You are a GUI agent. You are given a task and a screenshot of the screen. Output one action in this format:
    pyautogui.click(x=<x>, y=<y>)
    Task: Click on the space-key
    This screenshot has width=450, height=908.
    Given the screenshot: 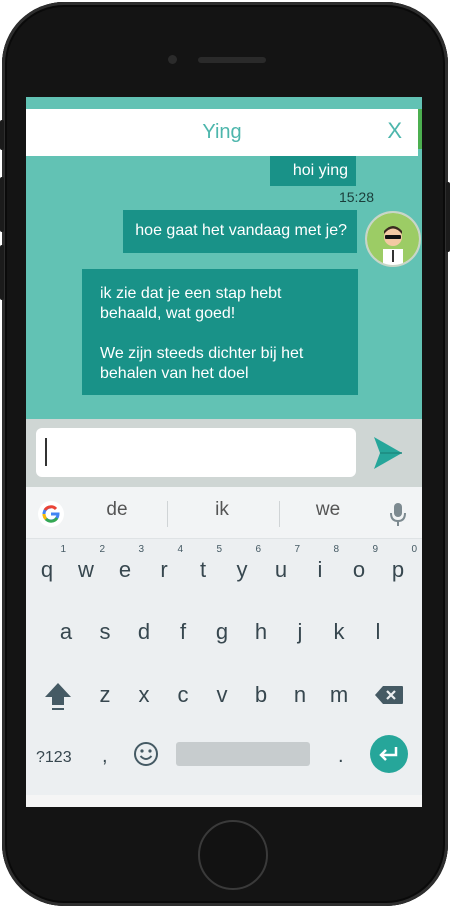 What is the action you would take?
    pyautogui.click(x=243, y=754)
    